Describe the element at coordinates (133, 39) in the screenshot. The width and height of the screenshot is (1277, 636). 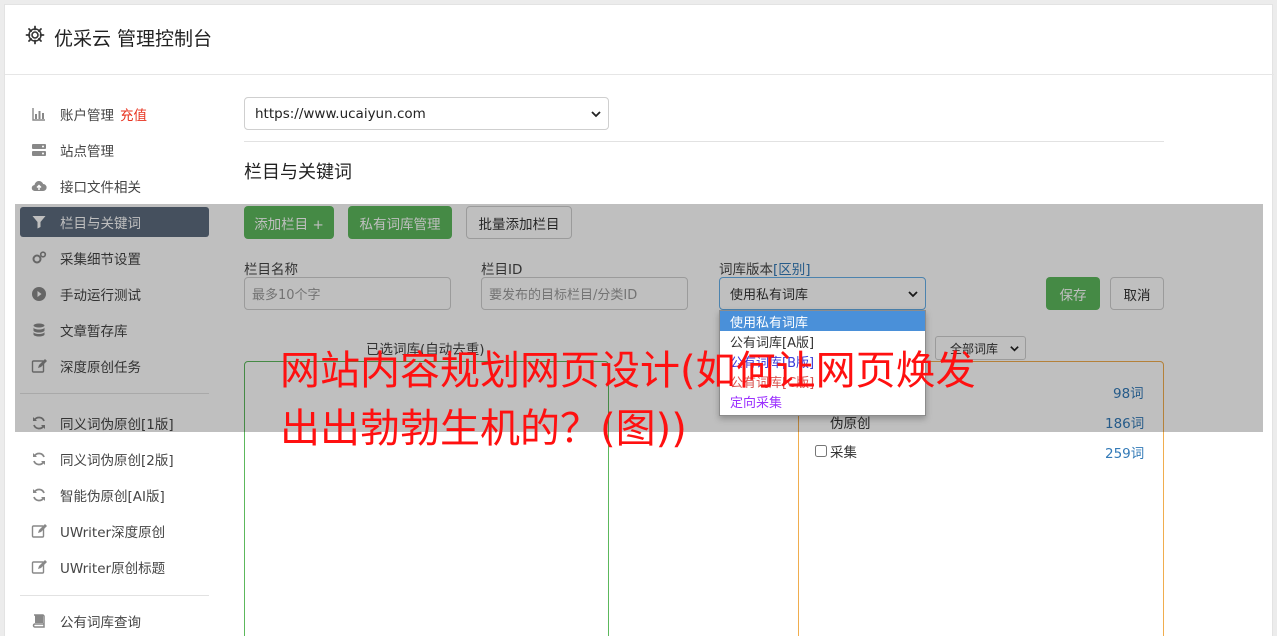
I see `page-title: 优采云 管理控制台` at that location.